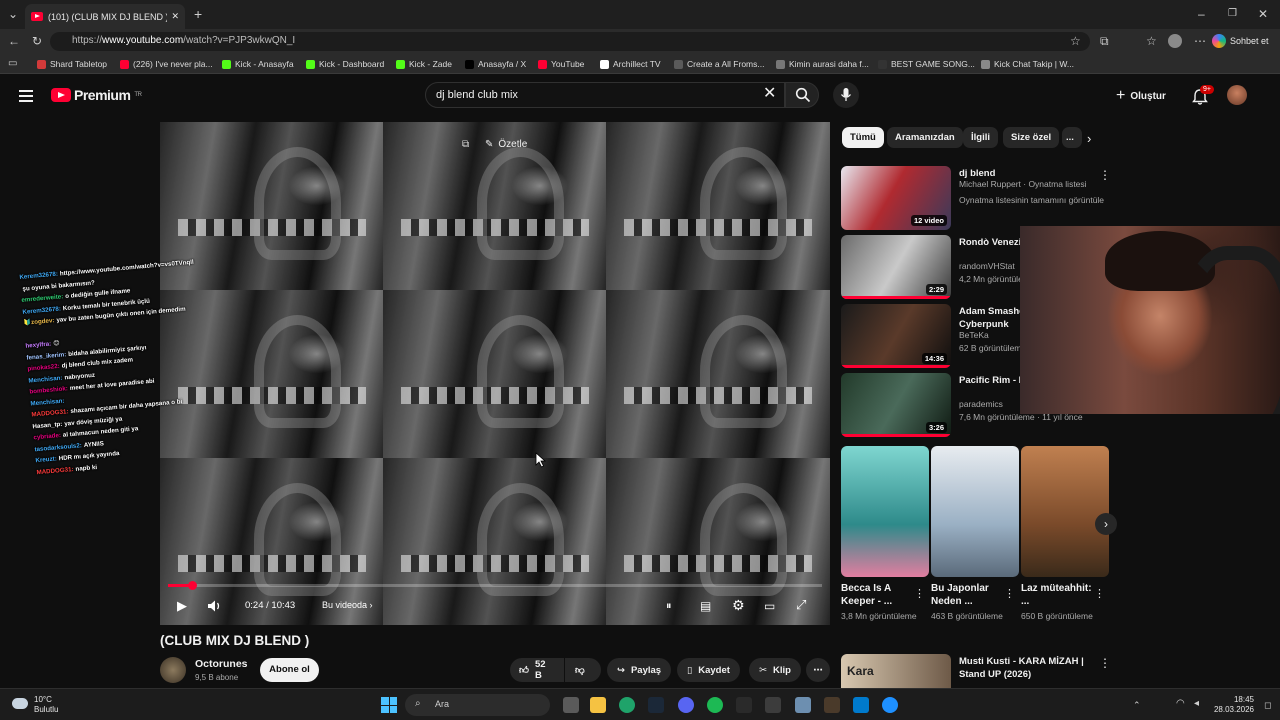 This screenshot has height=720, width=1280. I want to click on play-icon: ▶, so click(182, 606).